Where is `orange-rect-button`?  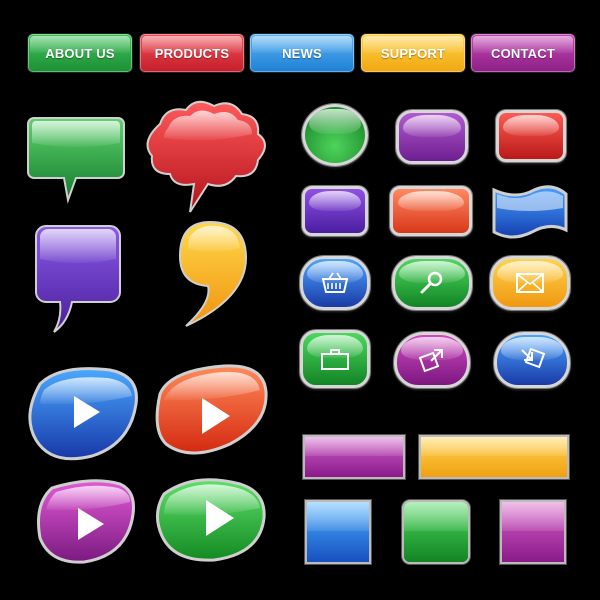
orange-rect-button is located at coordinates (431, 211).